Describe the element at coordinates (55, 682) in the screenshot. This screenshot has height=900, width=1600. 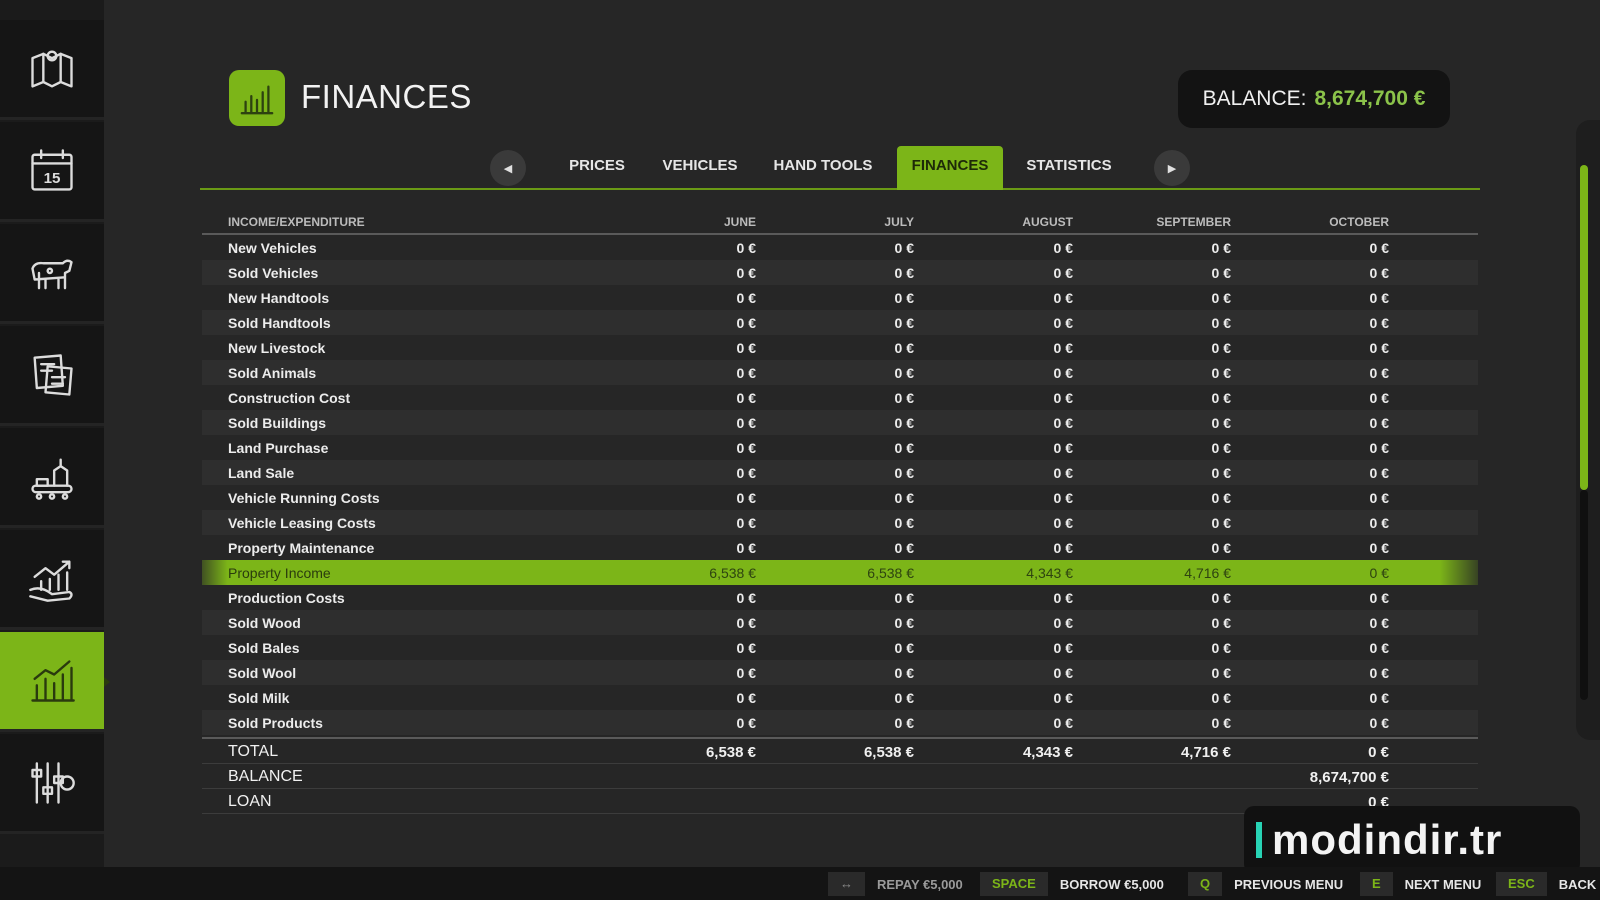
I see `sidebar-item-finances` at that location.